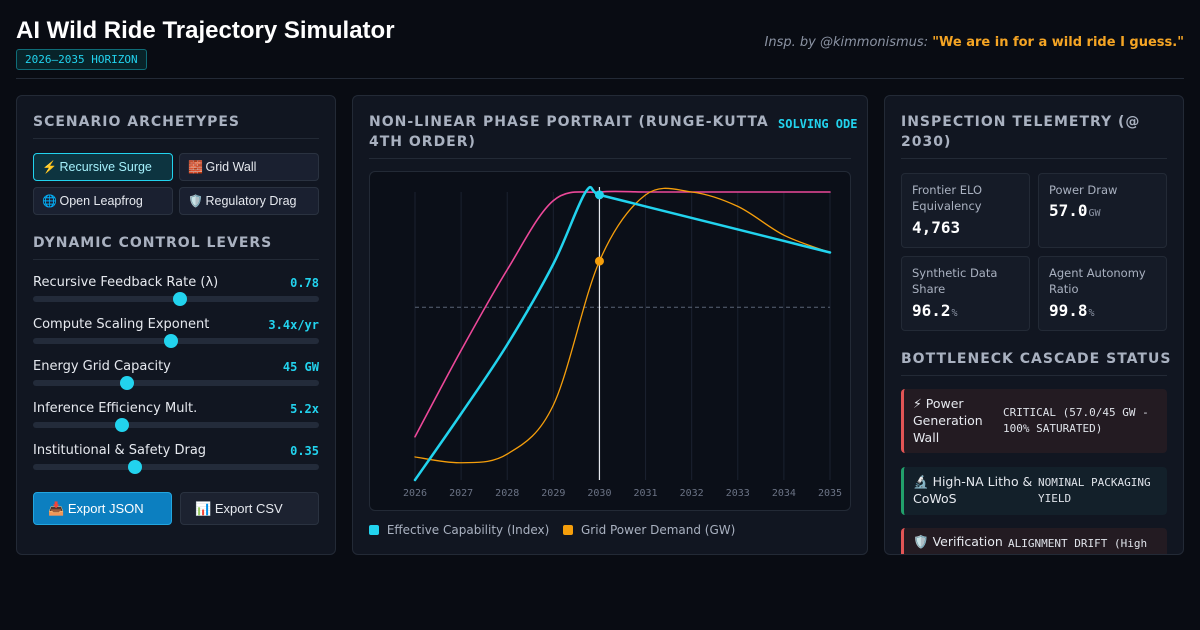 This screenshot has height=630, width=1200. Describe the element at coordinates (304, 283) in the screenshot. I see `lever-value: 0.78` at that location.